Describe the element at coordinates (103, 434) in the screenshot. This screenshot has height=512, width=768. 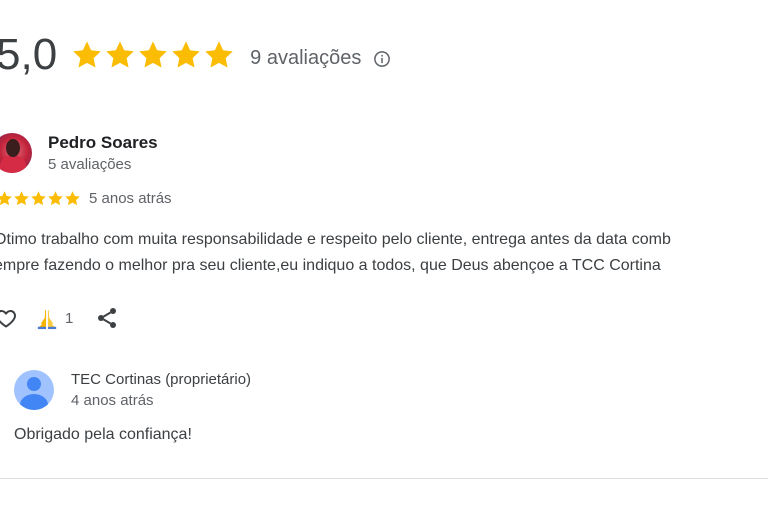
I see `owner-reply-text: Obrigado pela confiança!` at that location.